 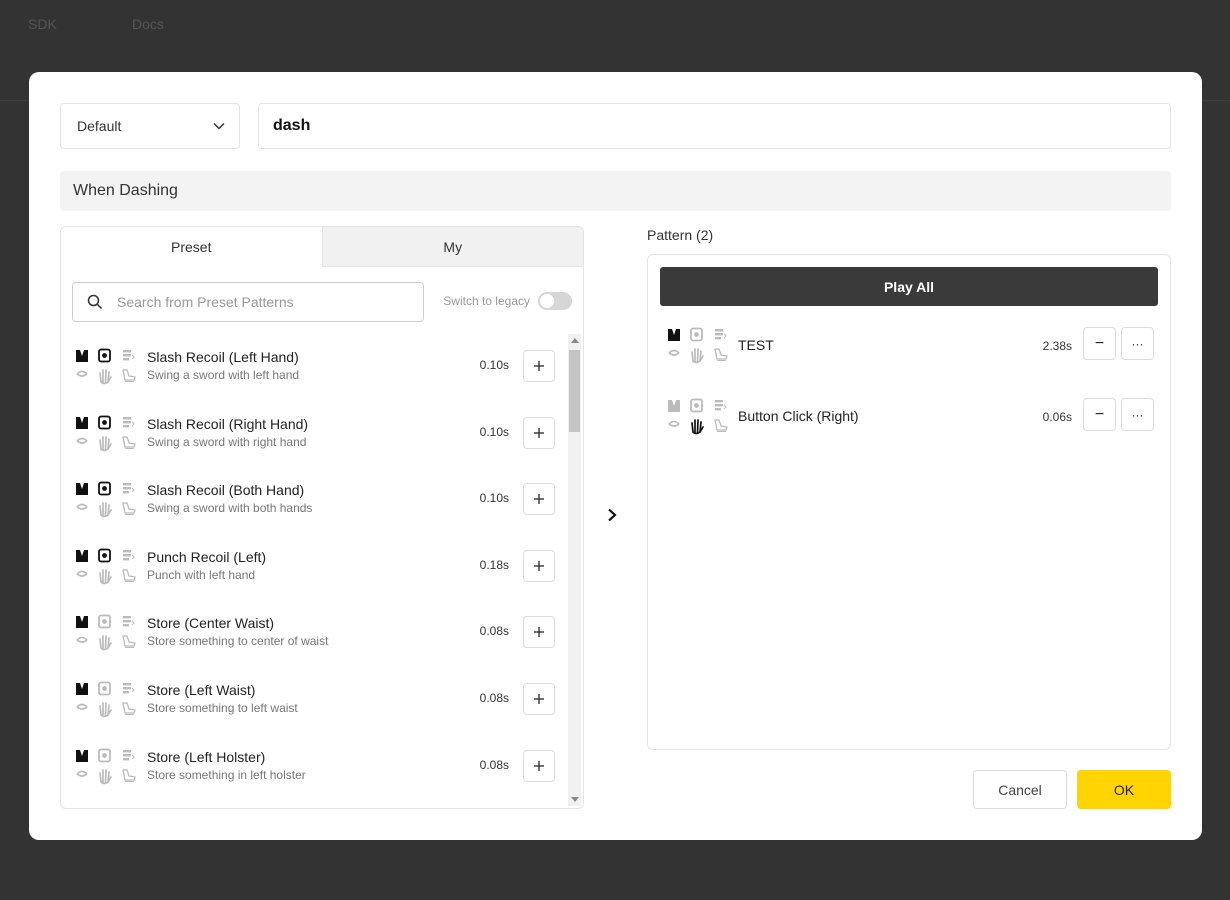 What do you see at coordinates (150, 126) in the screenshot?
I see `device-select: Default` at bounding box center [150, 126].